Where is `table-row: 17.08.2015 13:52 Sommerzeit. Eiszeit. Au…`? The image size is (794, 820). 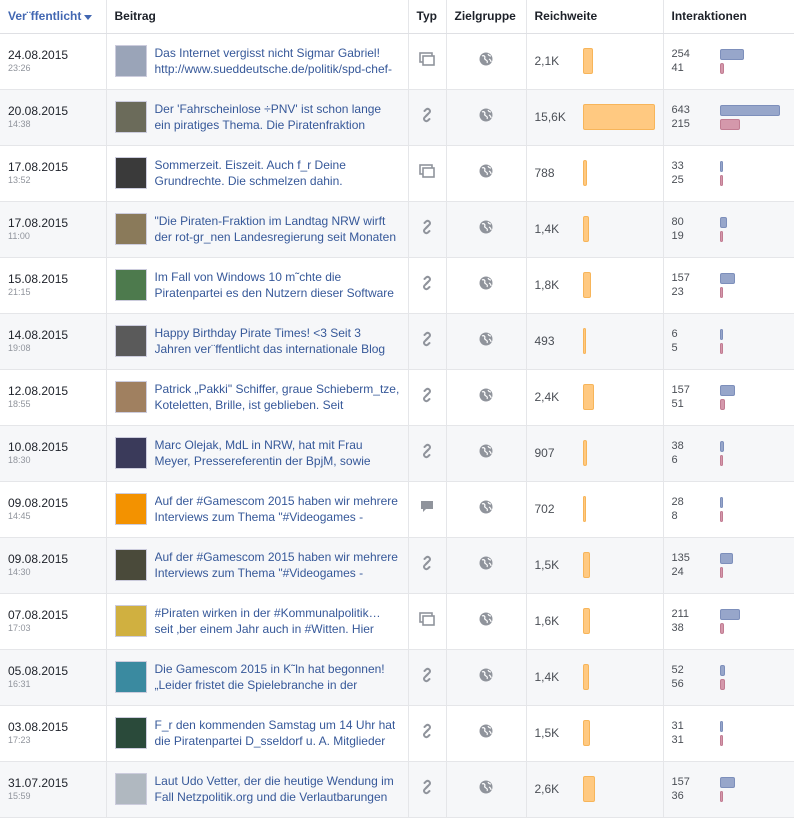 table-row: 17.08.2015 13:52 Sommerzeit. Eiszeit. Au… is located at coordinates (397, 173).